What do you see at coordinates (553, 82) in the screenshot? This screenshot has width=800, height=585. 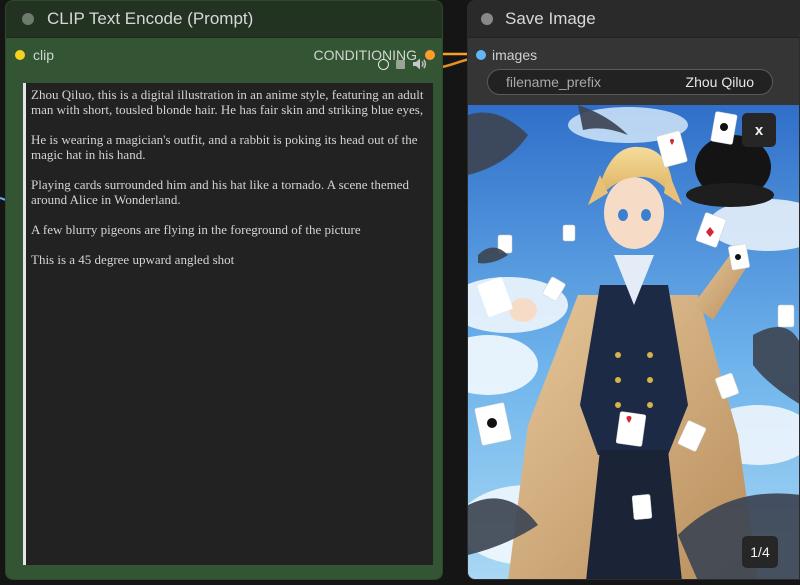 I see `filename-prefix-label: filename_prefix` at bounding box center [553, 82].